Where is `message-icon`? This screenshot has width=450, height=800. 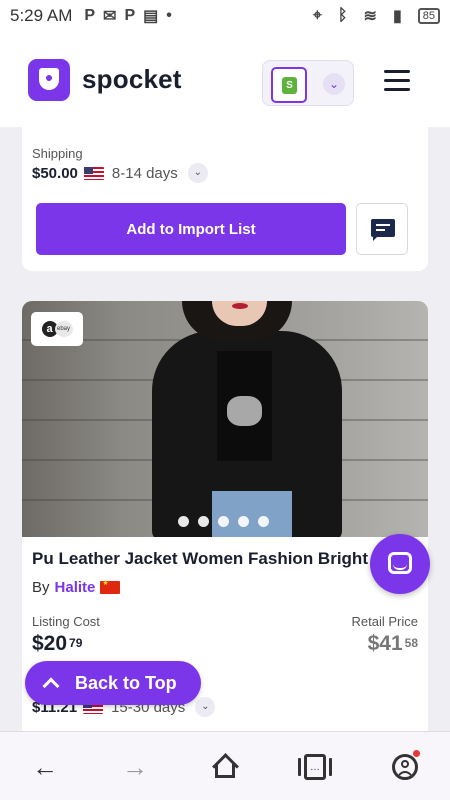 message-icon is located at coordinates (383, 228).